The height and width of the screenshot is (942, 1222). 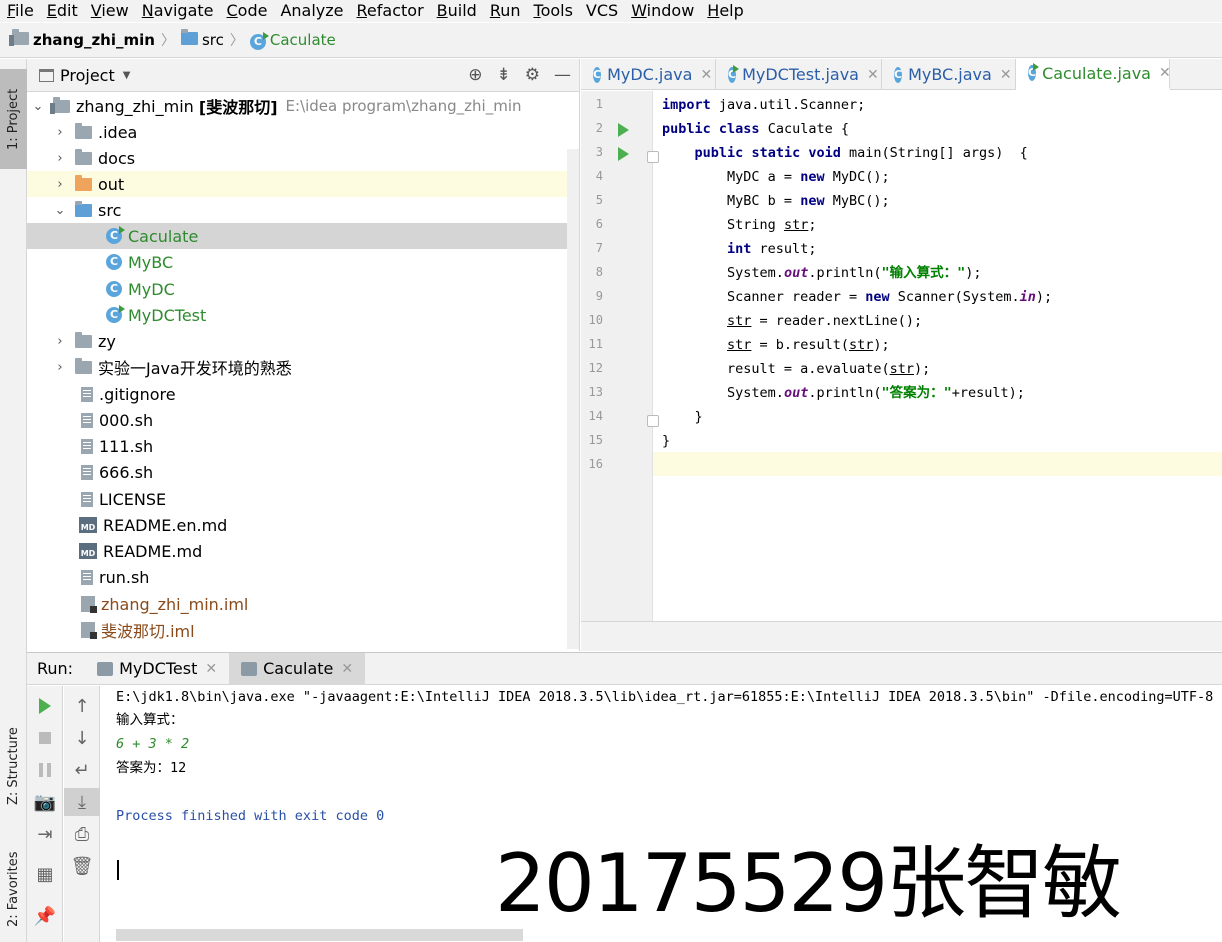 I want to click on line-number: 10, so click(x=595, y=320).